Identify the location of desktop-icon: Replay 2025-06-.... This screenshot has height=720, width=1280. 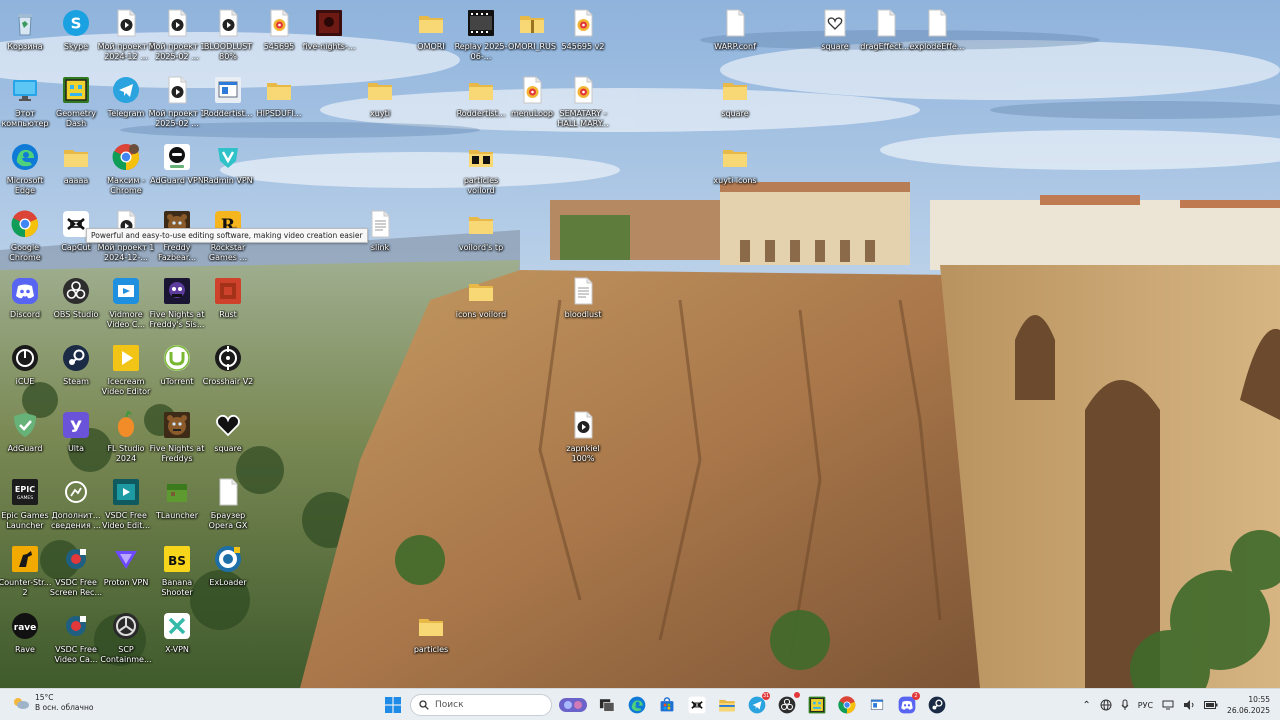
(481, 36).